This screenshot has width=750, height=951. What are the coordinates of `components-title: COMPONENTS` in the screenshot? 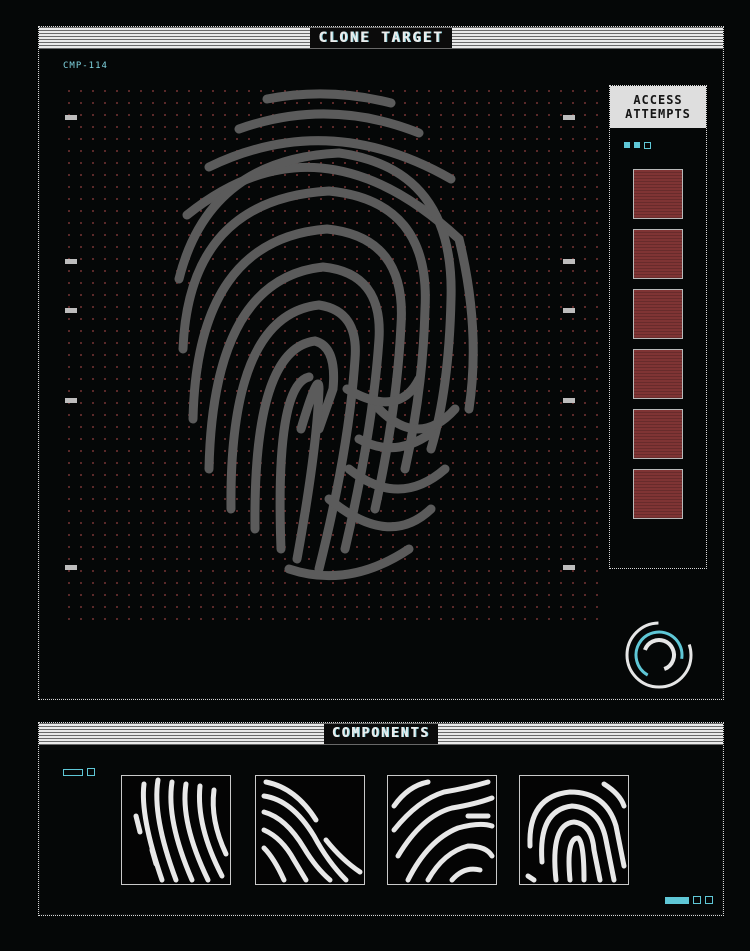 It's located at (381, 734).